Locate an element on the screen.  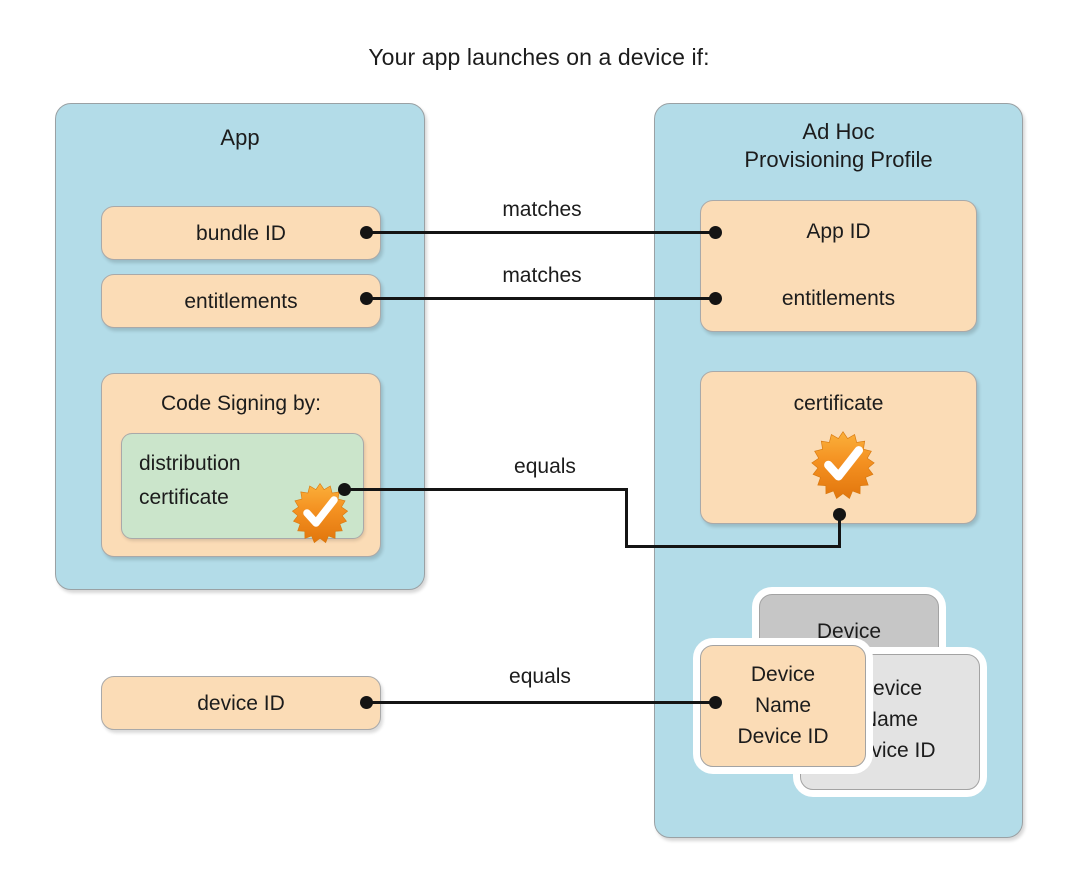
device-card-front-label: Device Name Device ID is located at coordinates (783, 705).